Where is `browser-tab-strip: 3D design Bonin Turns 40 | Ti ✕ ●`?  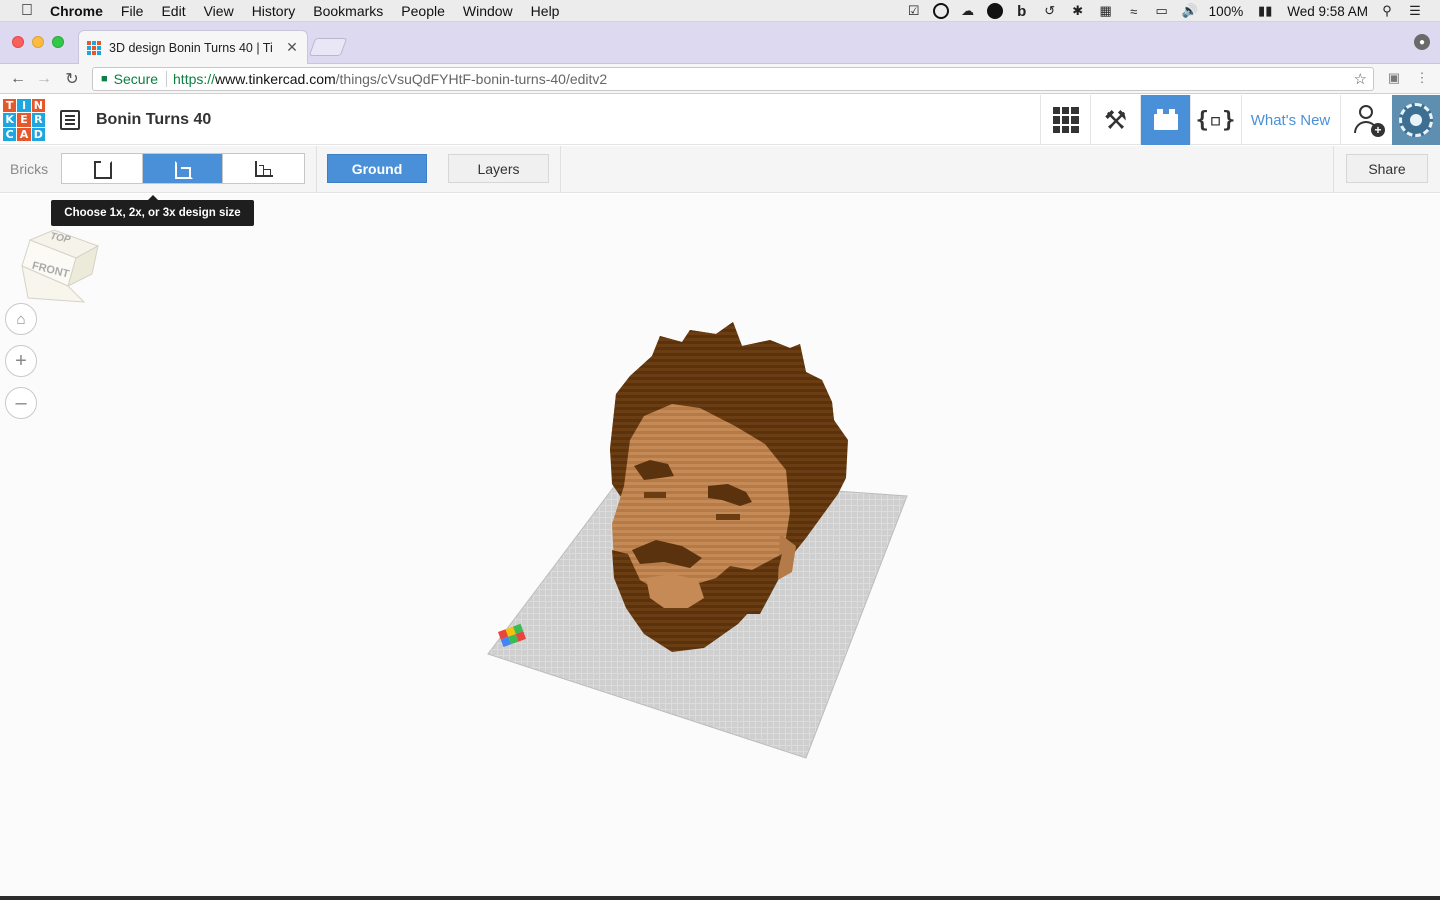
browser-tab-strip: 3D design Bonin Turns 40 | Ti ✕ ● is located at coordinates (720, 43).